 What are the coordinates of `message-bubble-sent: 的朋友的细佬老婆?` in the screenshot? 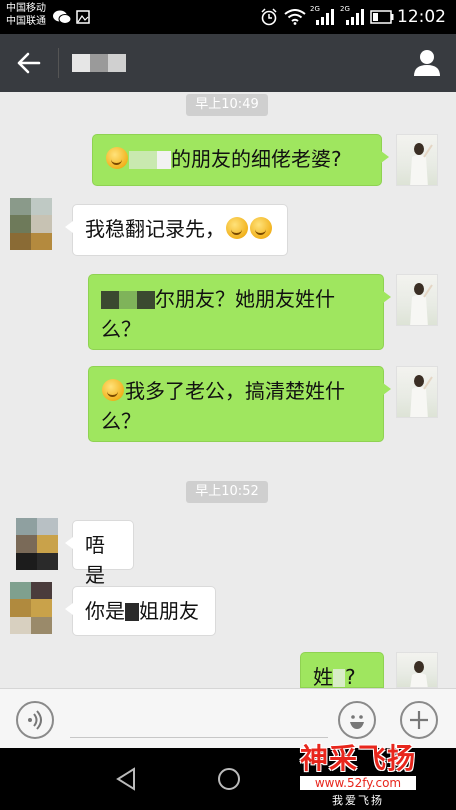 It's located at (240, 160).